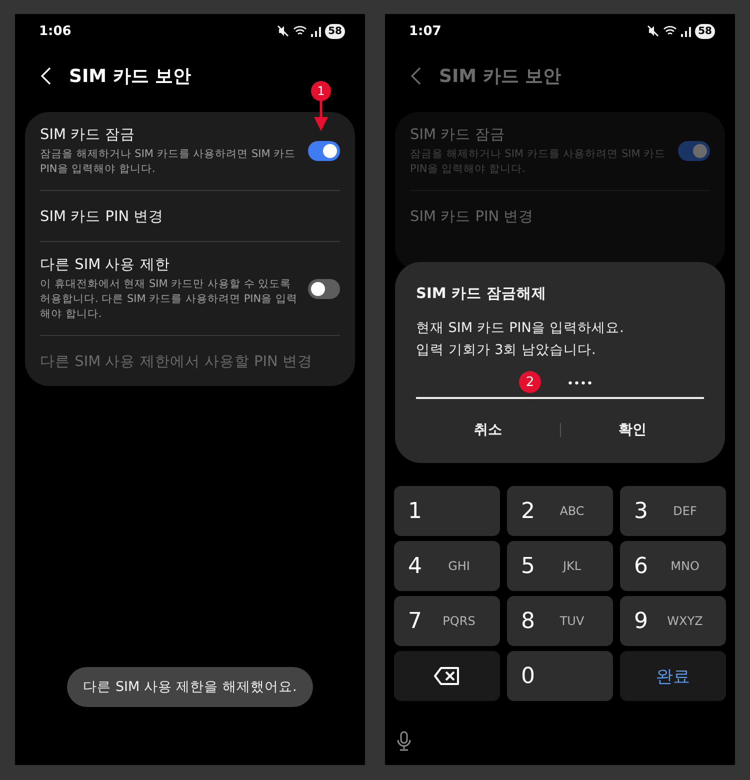 The width and height of the screenshot is (750, 780). I want to click on digit-key: 0, so click(560, 676).